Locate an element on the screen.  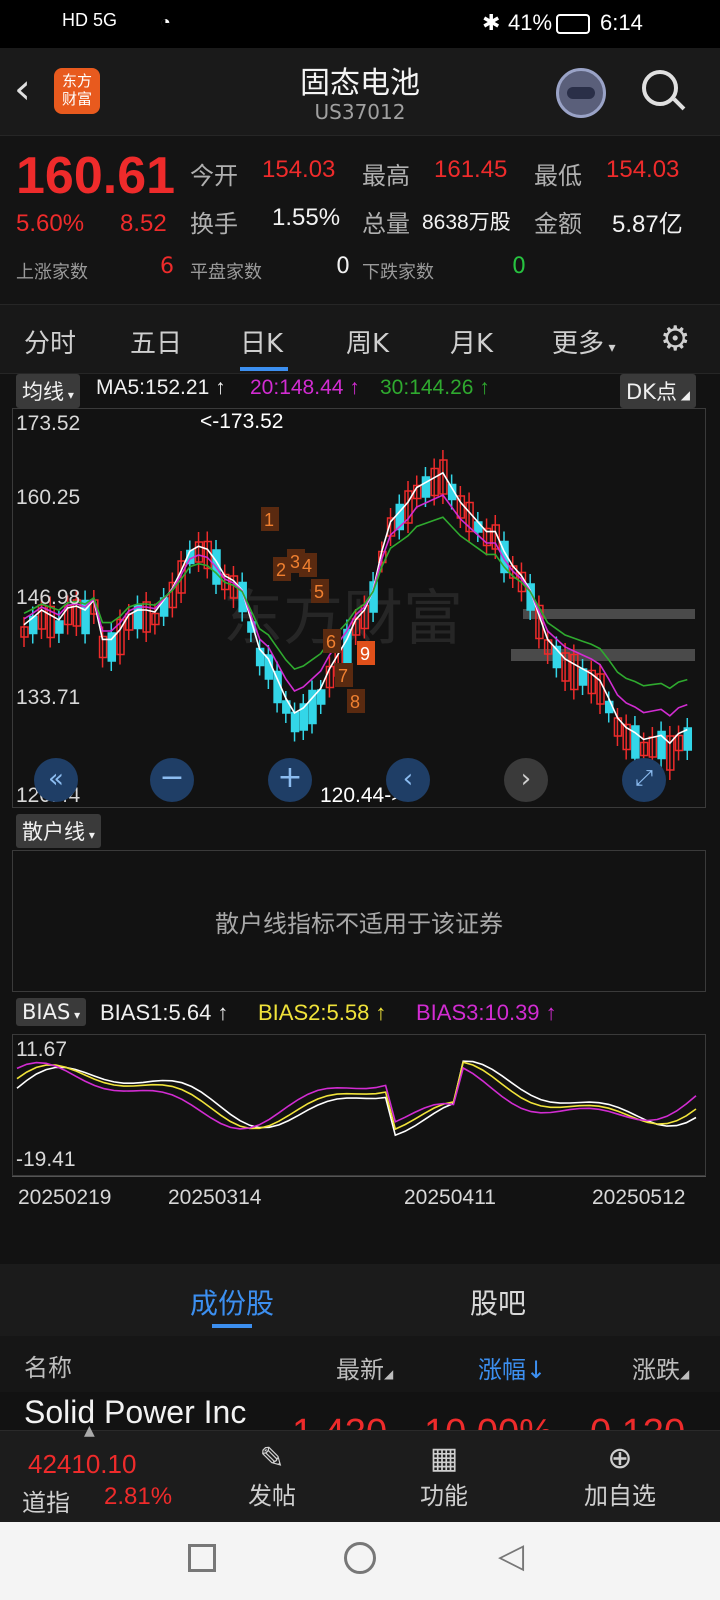
bias-tick: 11.67 is located at coordinates (41, 1049).